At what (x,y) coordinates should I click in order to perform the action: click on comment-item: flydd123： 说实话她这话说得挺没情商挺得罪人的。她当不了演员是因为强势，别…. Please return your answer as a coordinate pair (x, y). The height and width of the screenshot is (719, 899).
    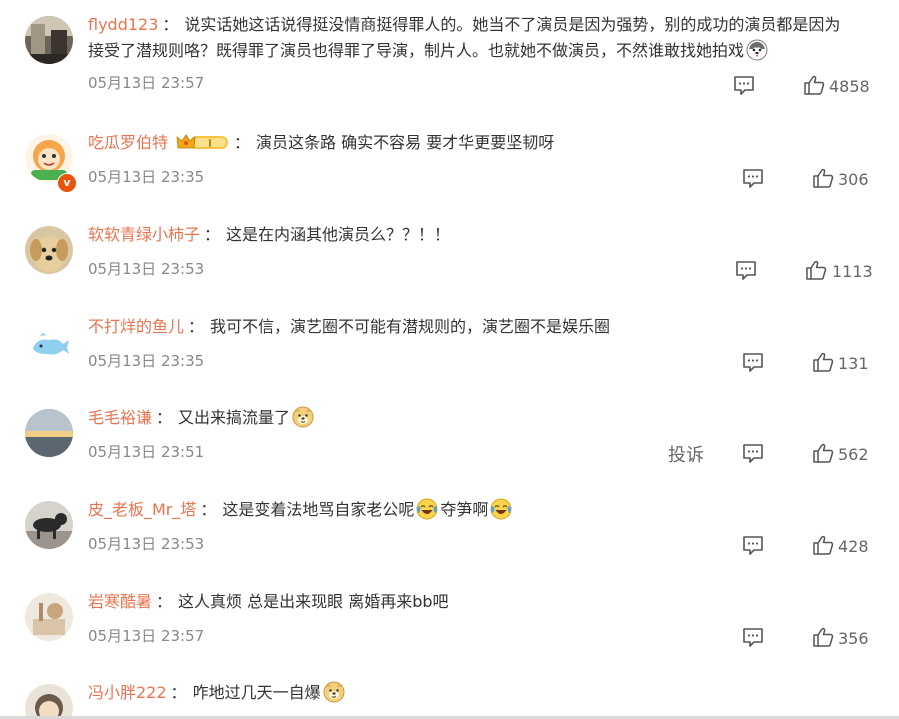
    Looking at the image, I should click on (449, 58).